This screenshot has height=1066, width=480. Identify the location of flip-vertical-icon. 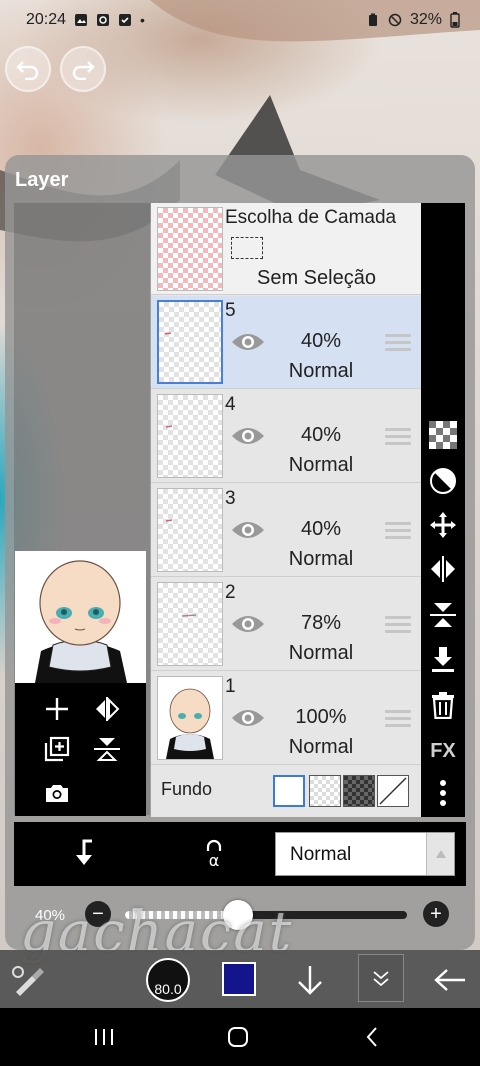
(107, 749).